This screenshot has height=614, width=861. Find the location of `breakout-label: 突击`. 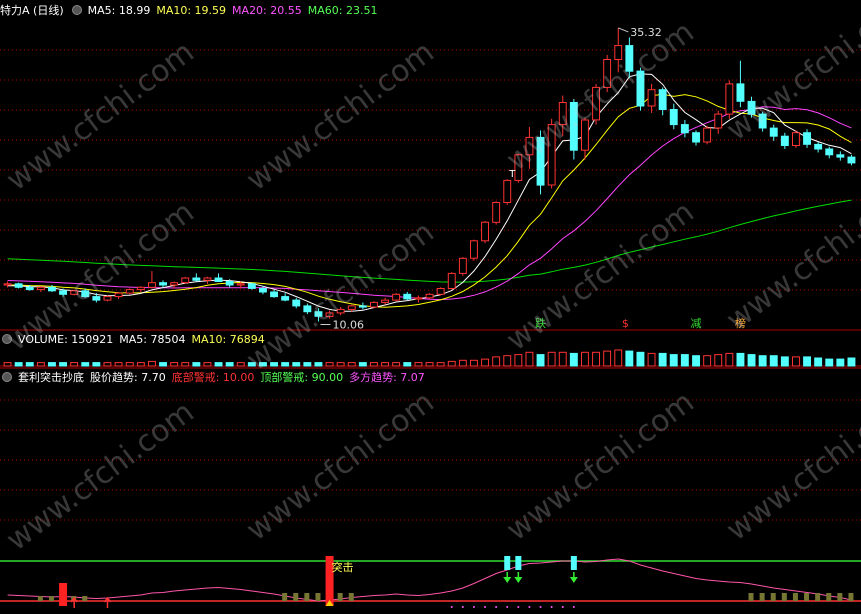

breakout-label: 突击 is located at coordinates (343, 567).